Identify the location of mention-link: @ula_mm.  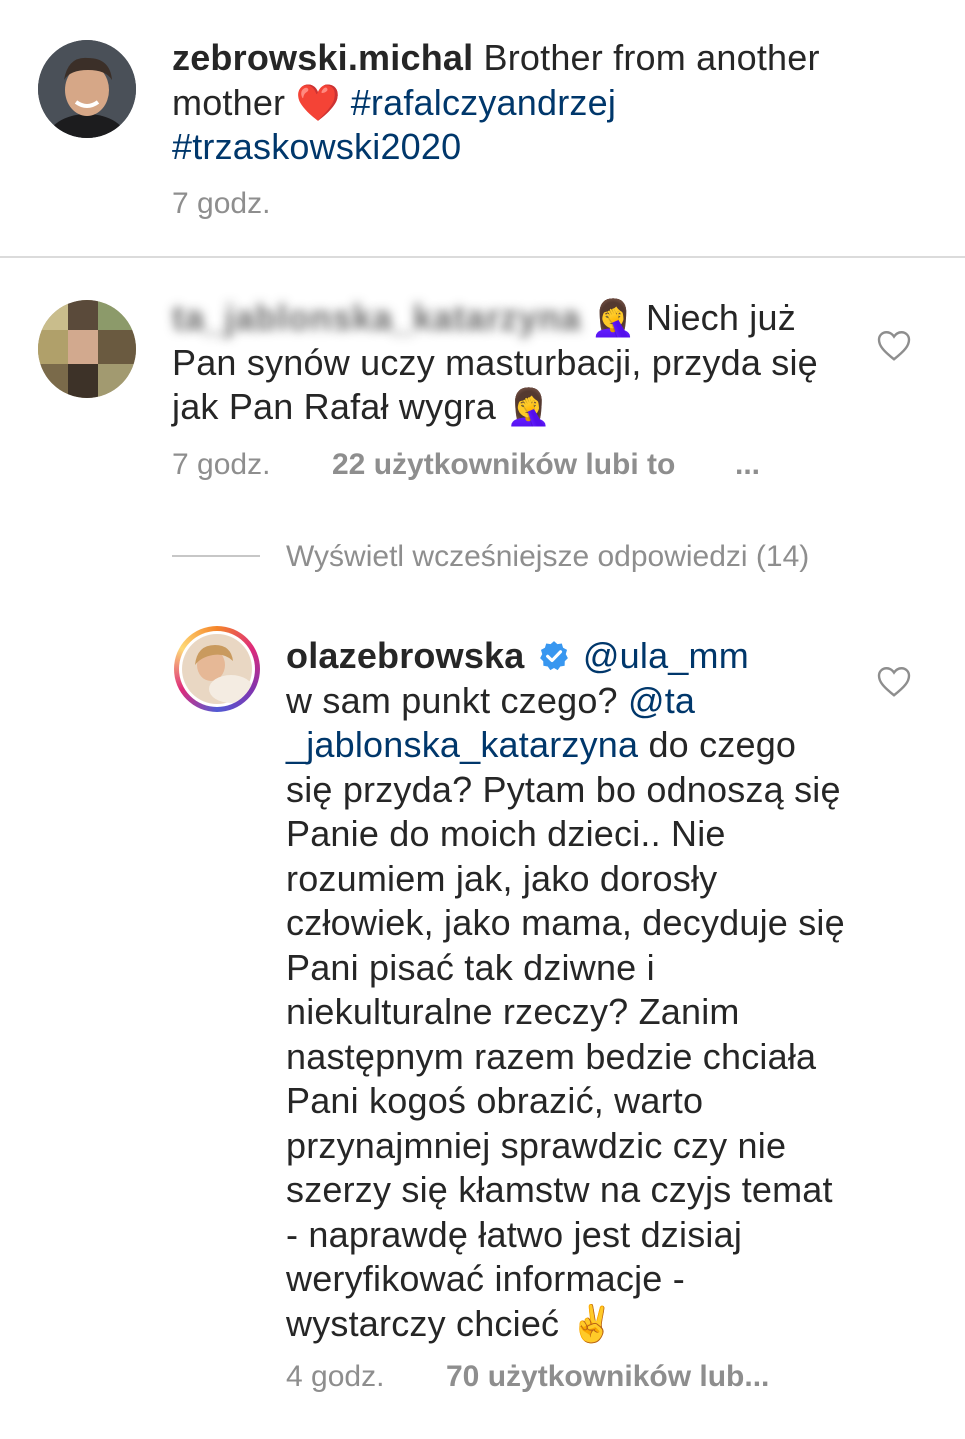
(666, 655).